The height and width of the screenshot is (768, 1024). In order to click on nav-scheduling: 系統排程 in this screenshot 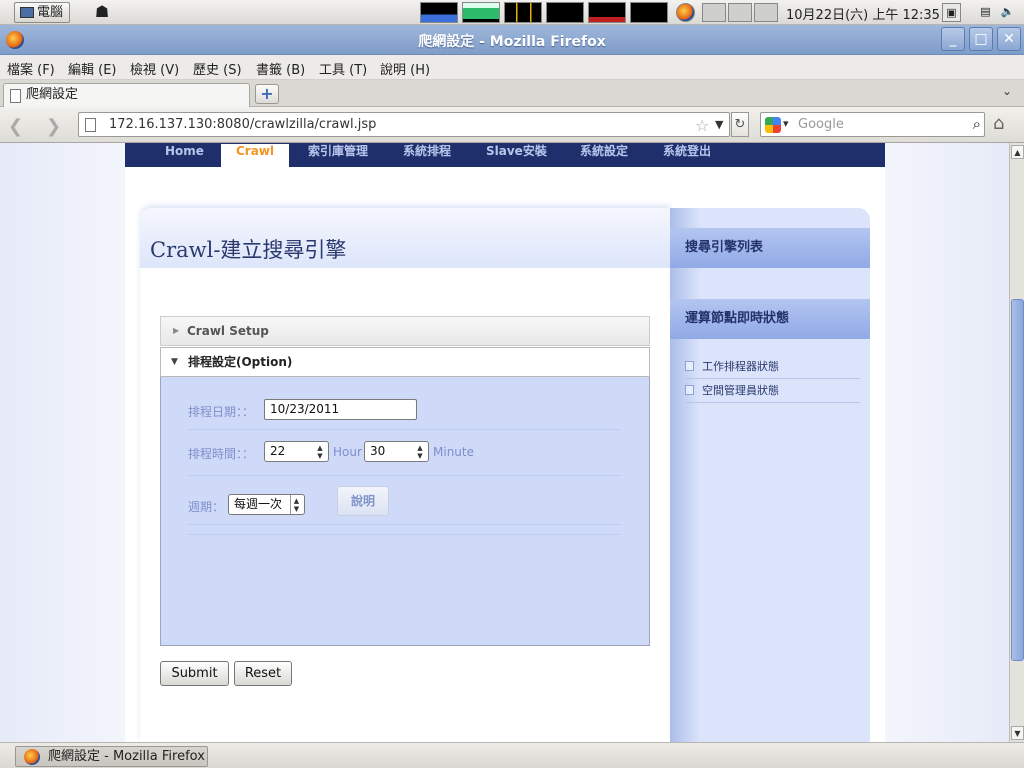, I will do `click(427, 155)`.